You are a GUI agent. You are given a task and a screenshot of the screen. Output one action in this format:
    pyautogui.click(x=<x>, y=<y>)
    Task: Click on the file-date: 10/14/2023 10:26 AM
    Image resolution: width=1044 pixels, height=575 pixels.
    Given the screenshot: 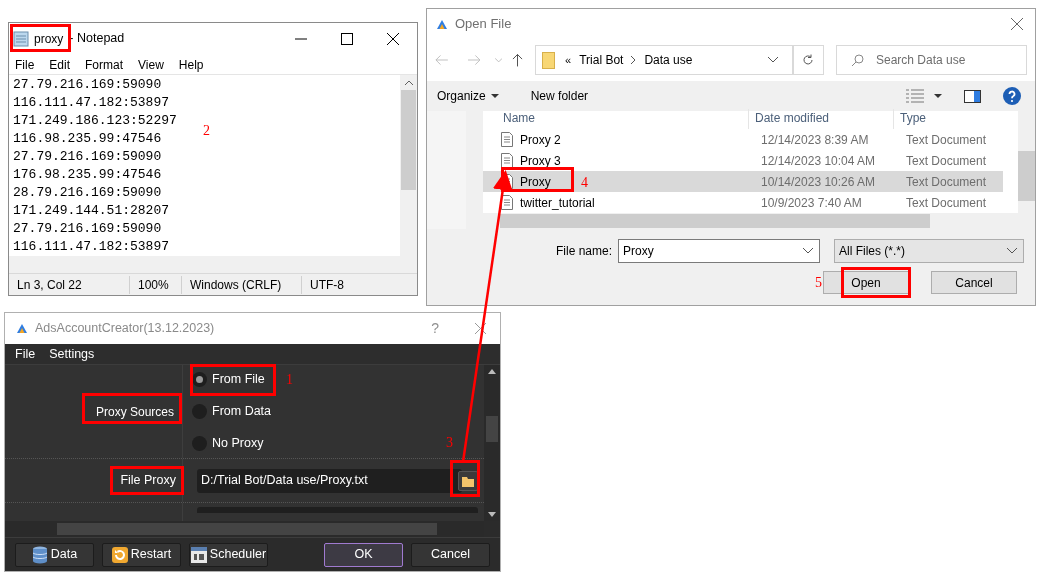 What is the action you would take?
    pyautogui.click(x=818, y=182)
    